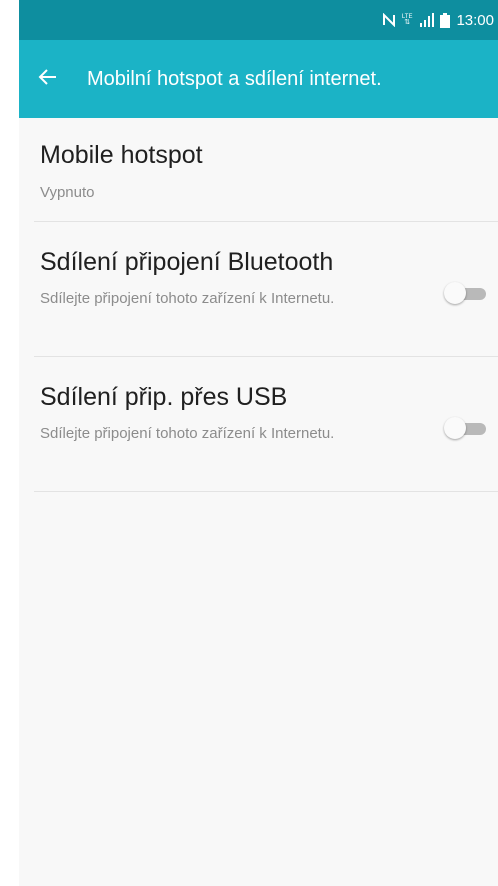 This screenshot has width=498, height=886. Describe the element at coordinates (121, 155) in the screenshot. I see `mobile-hotspot-title: Mobile hotspot` at that location.